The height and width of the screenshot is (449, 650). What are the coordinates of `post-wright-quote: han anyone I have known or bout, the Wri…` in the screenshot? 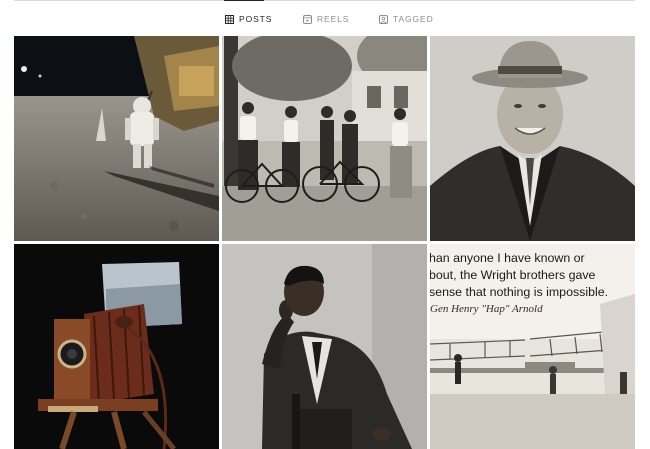 It's located at (532, 346).